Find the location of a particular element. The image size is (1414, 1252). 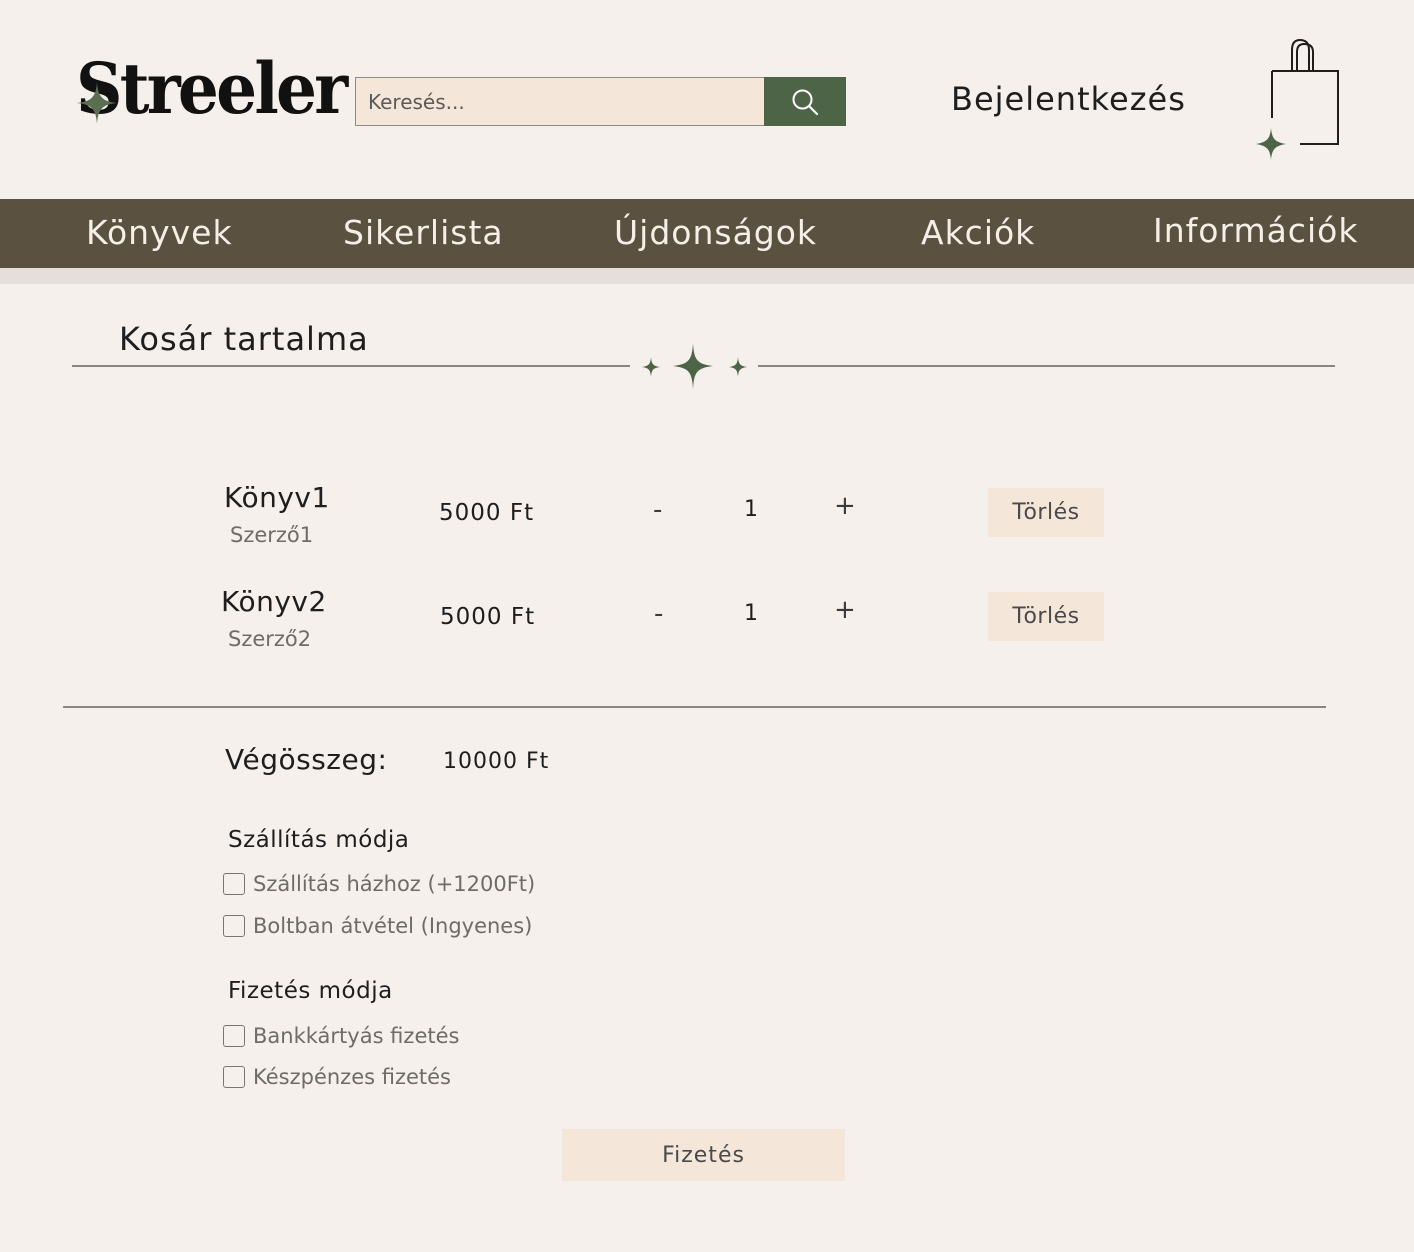

payment-option-card: Bankkártyás fizetés is located at coordinates (341, 1036).